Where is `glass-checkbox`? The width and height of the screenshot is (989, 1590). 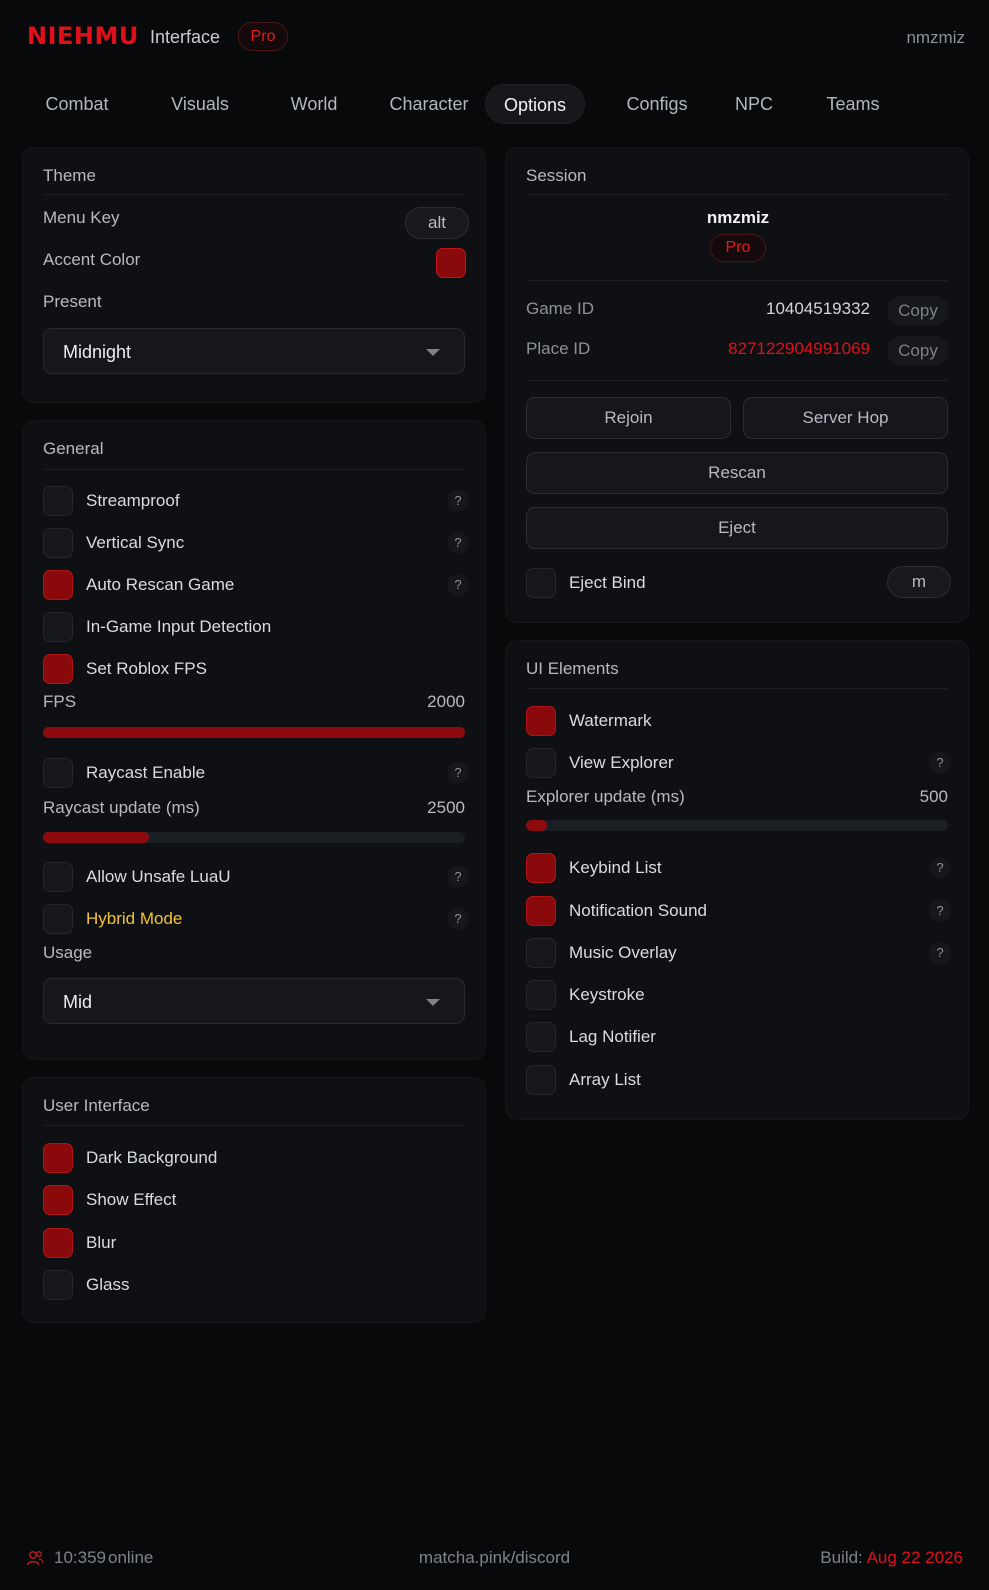 glass-checkbox is located at coordinates (58, 1285).